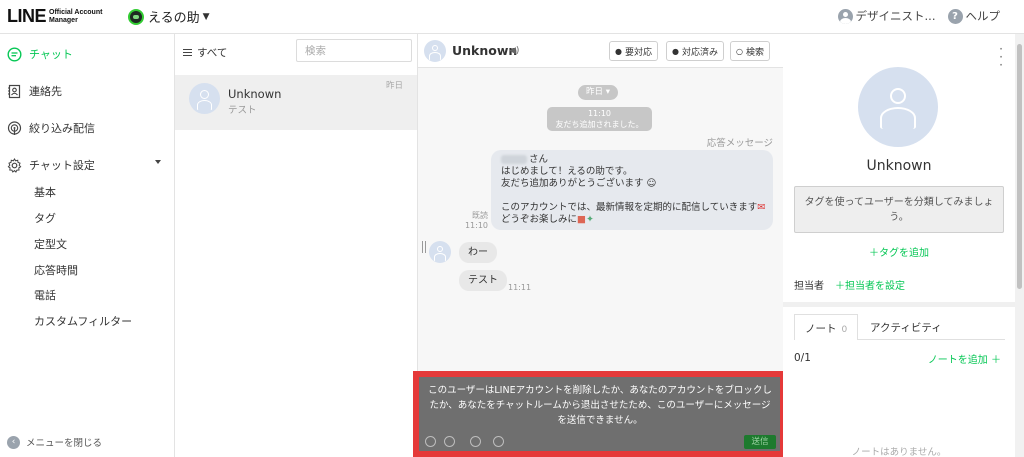 This screenshot has height=457, width=1024. What do you see at coordinates (739, 51) in the screenshot?
I see `search-icon: ○` at bounding box center [739, 51].